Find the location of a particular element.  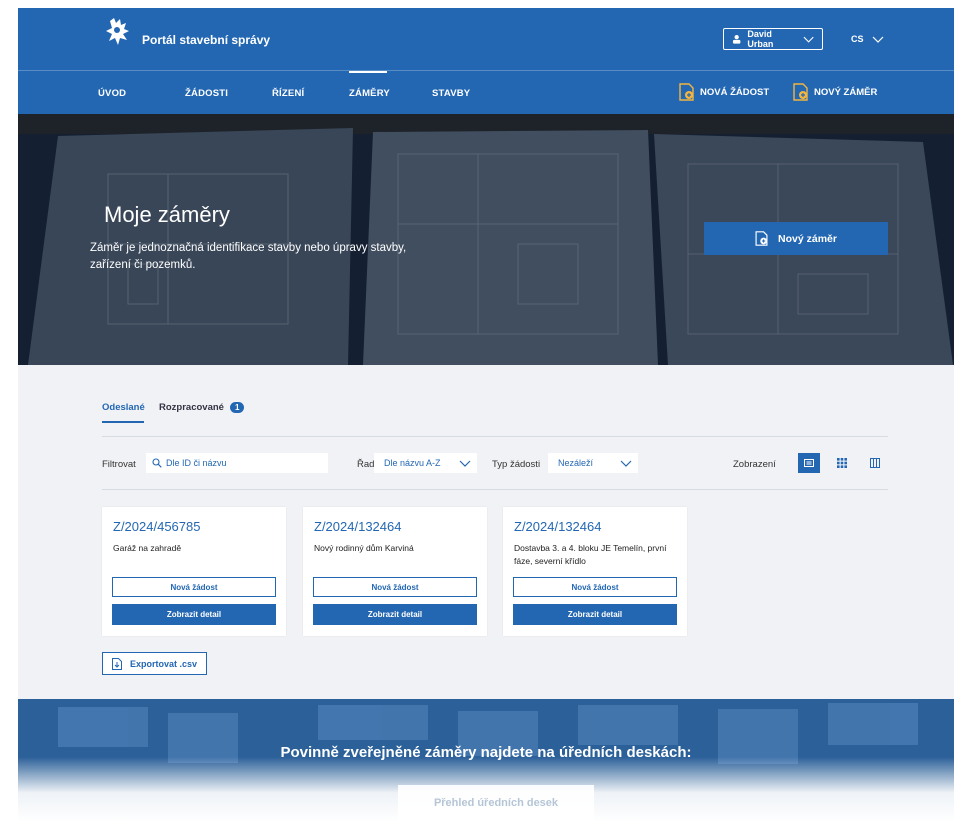

new-intent-link: NOVÝ ZÁMĚR is located at coordinates (835, 92).